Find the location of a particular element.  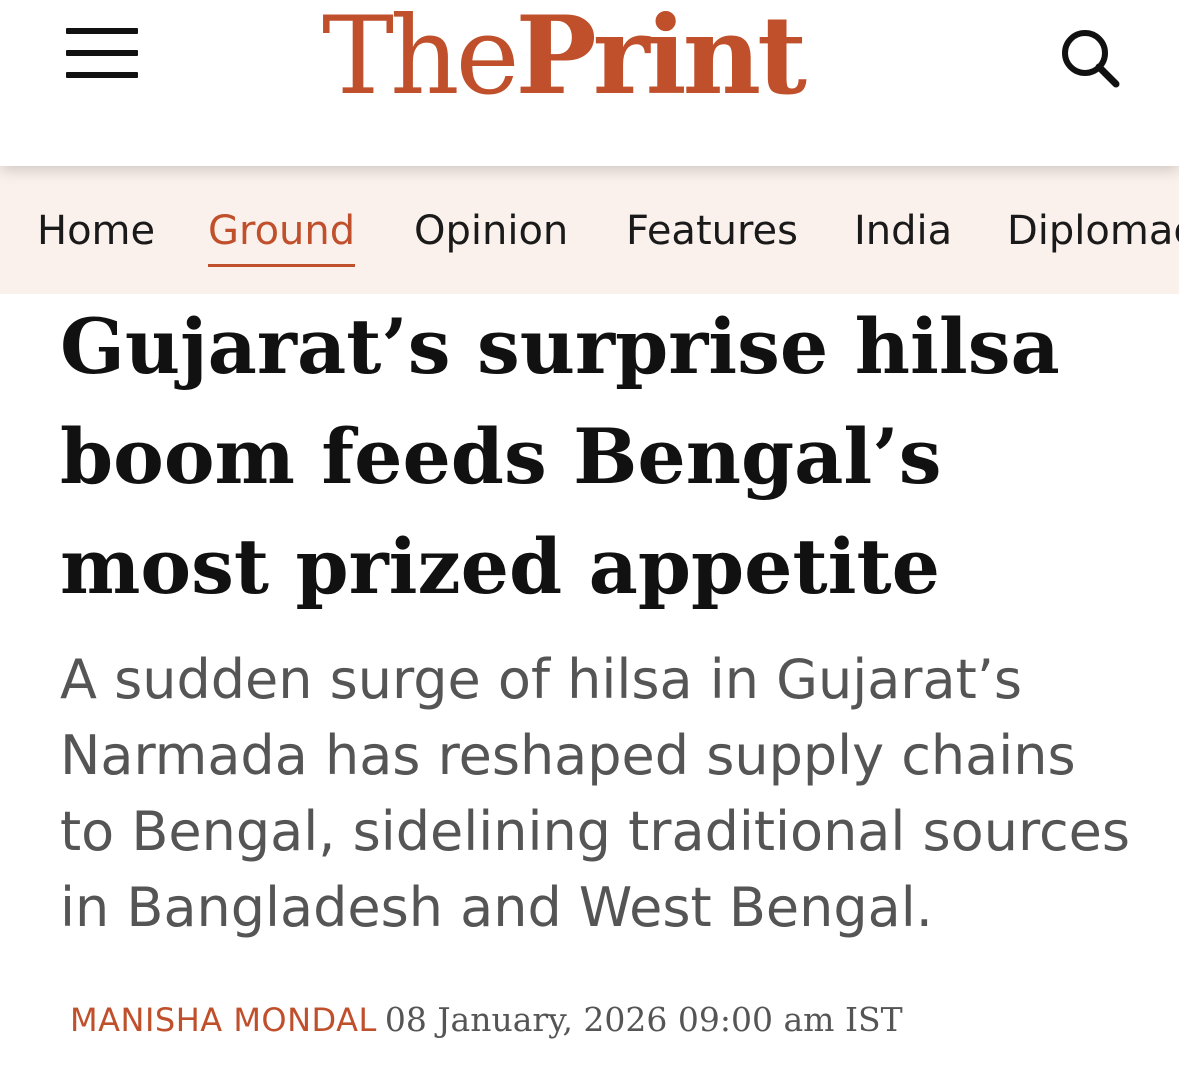

nav-item-ground: Ground is located at coordinates (282, 236).